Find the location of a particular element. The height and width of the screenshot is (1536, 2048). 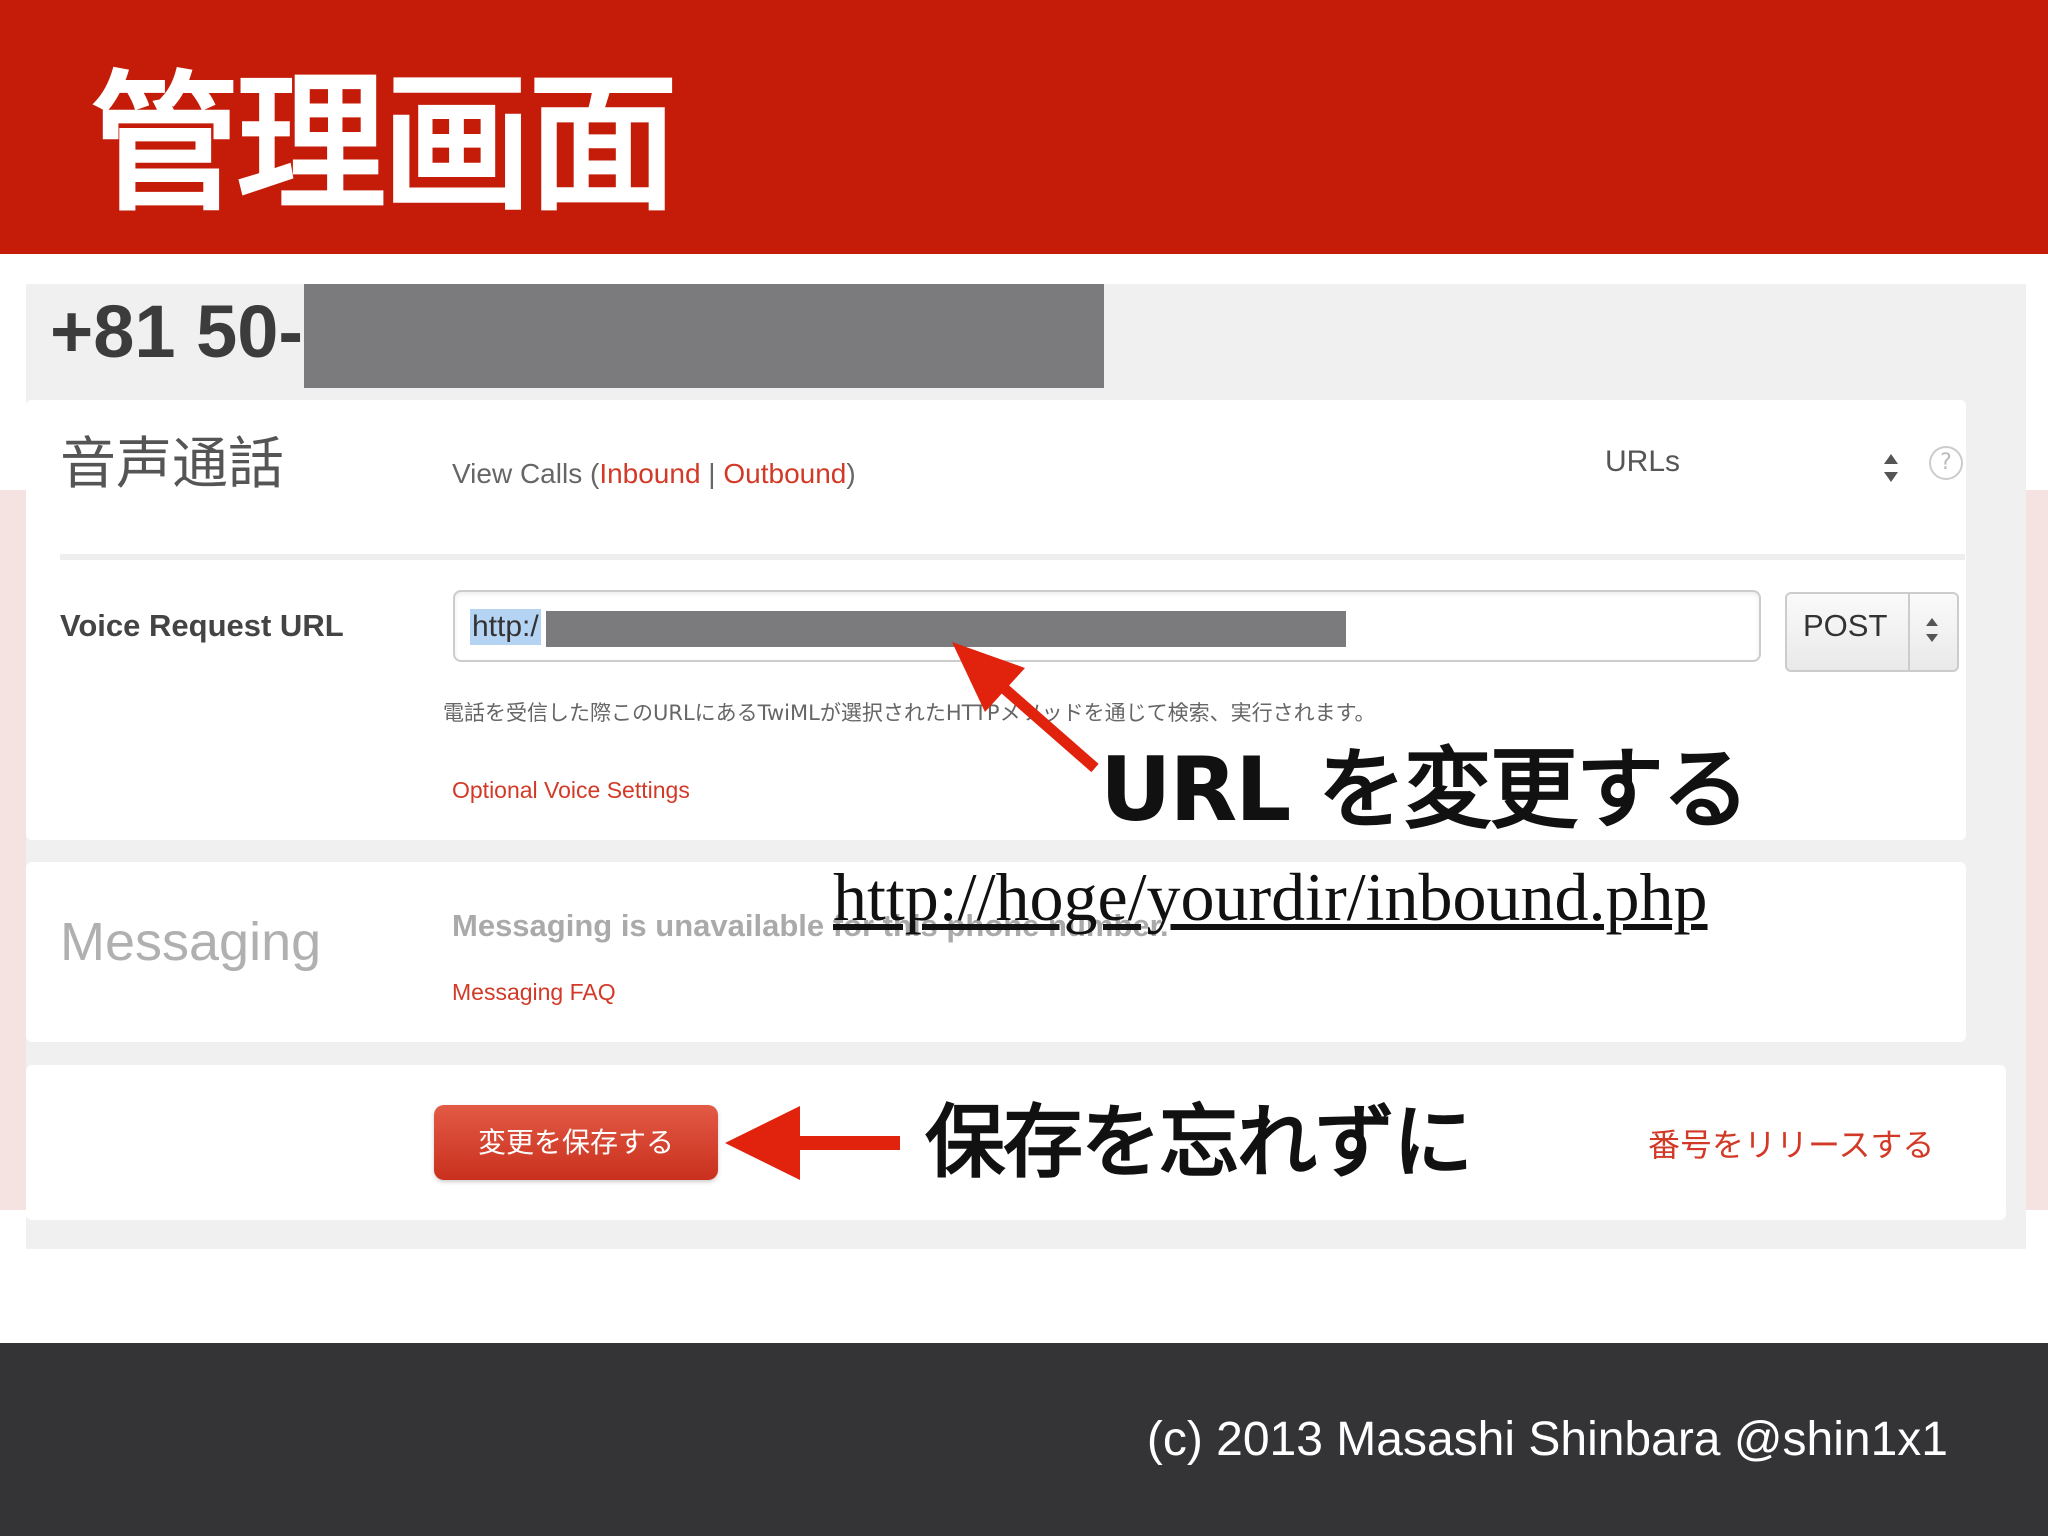

section-divider is located at coordinates (1012, 557).